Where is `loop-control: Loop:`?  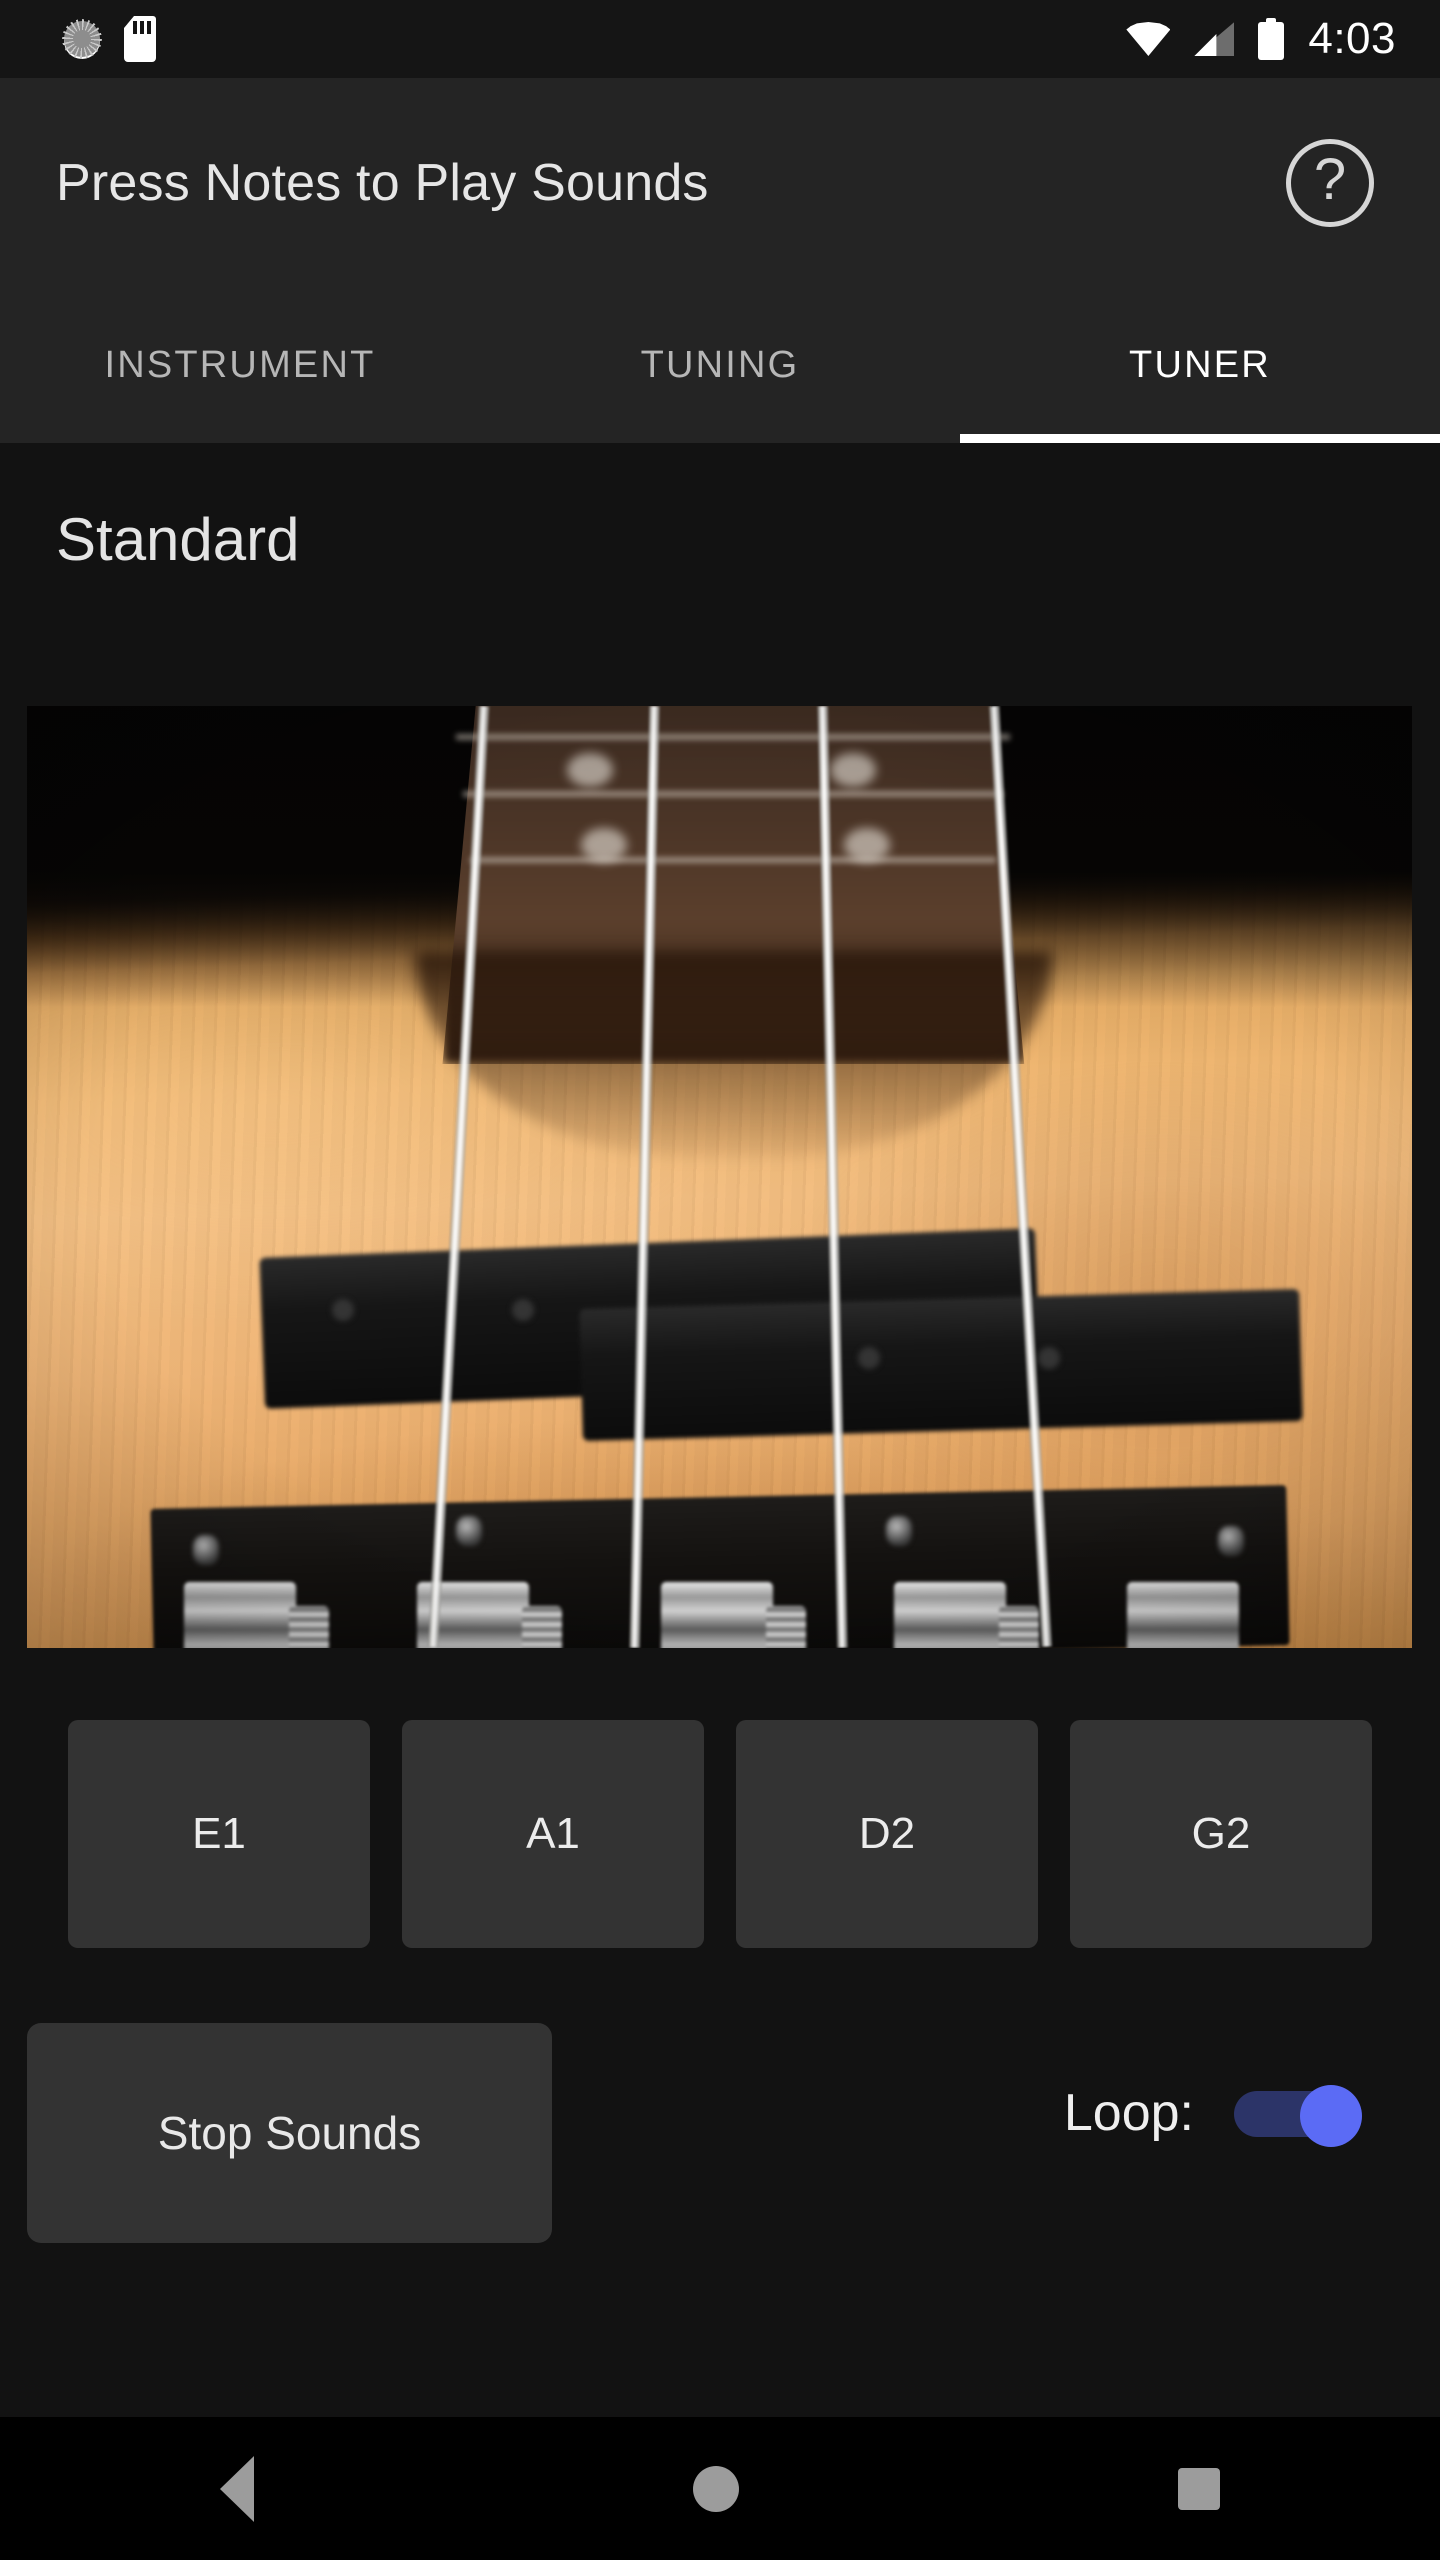
loop-control: Loop: is located at coordinates (1212, 2115).